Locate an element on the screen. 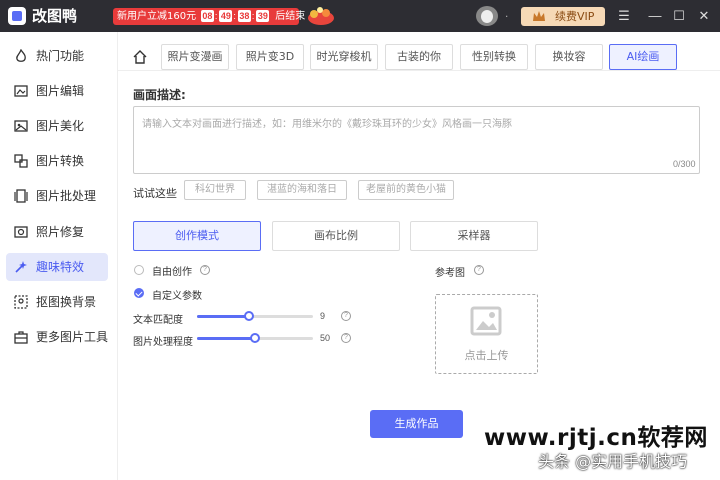 The image size is (720, 480). image-strength-slider is located at coordinates (255, 338).